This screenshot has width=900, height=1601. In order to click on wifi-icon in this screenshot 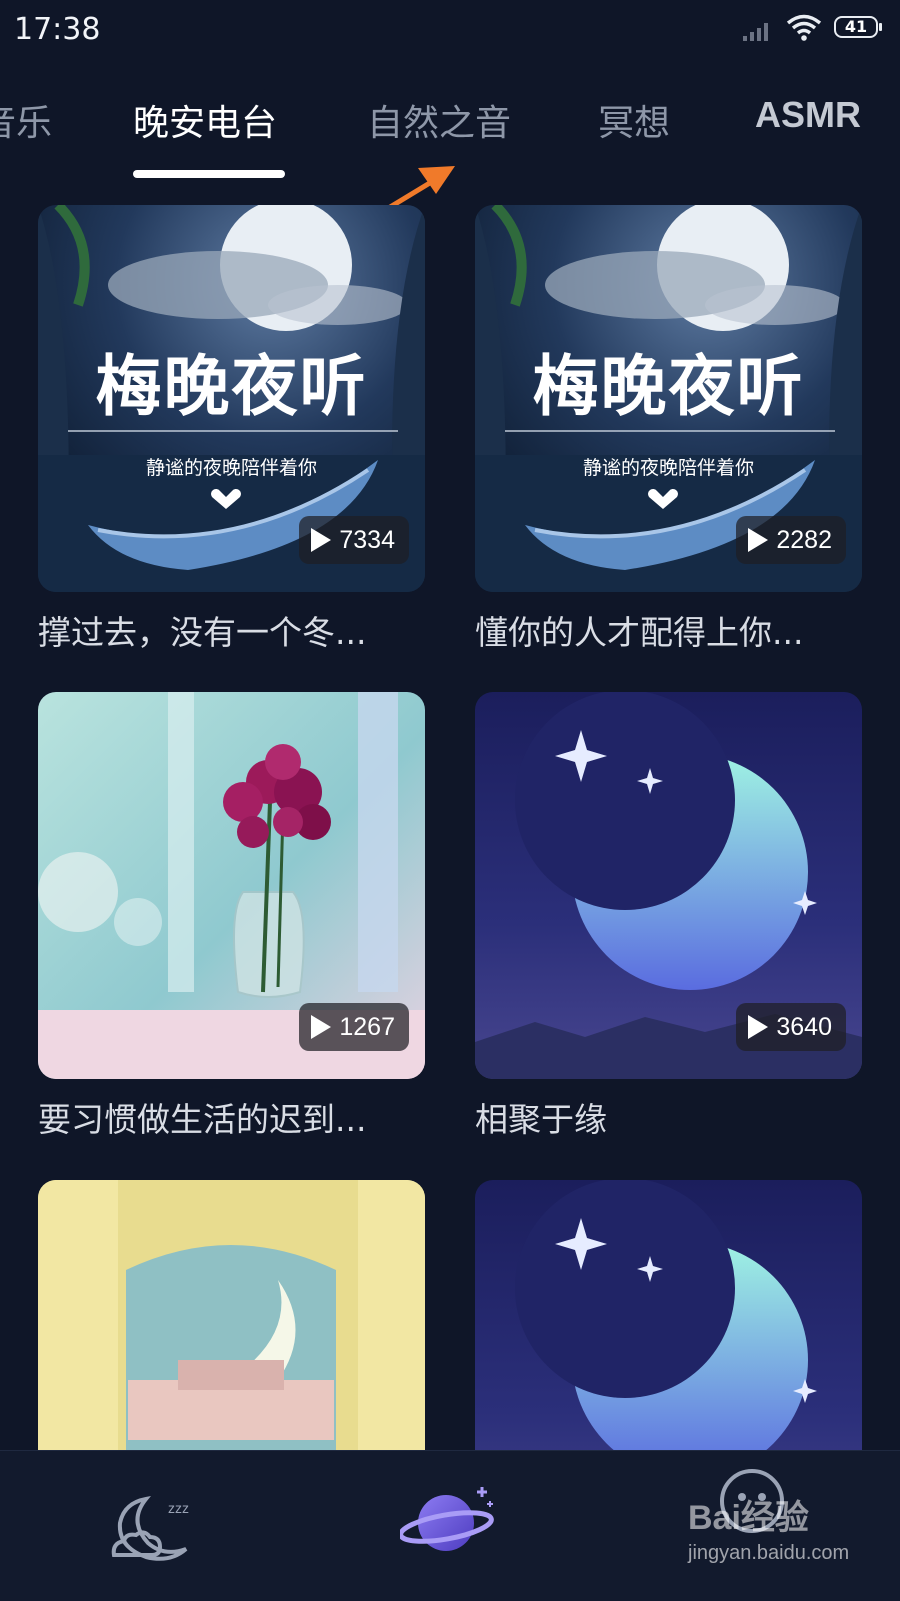, I will do `click(804, 30)`.